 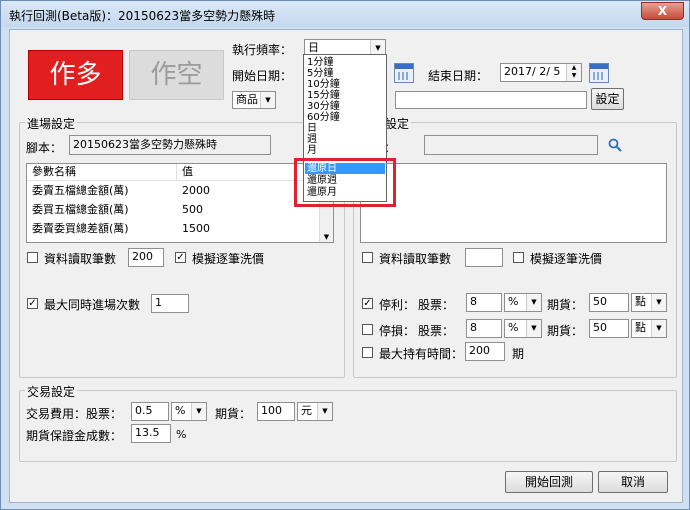 What do you see at coordinates (233, 414) in the screenshot?
I see `fee-futures-label: 期貨：` at bounding box center [233, 414].